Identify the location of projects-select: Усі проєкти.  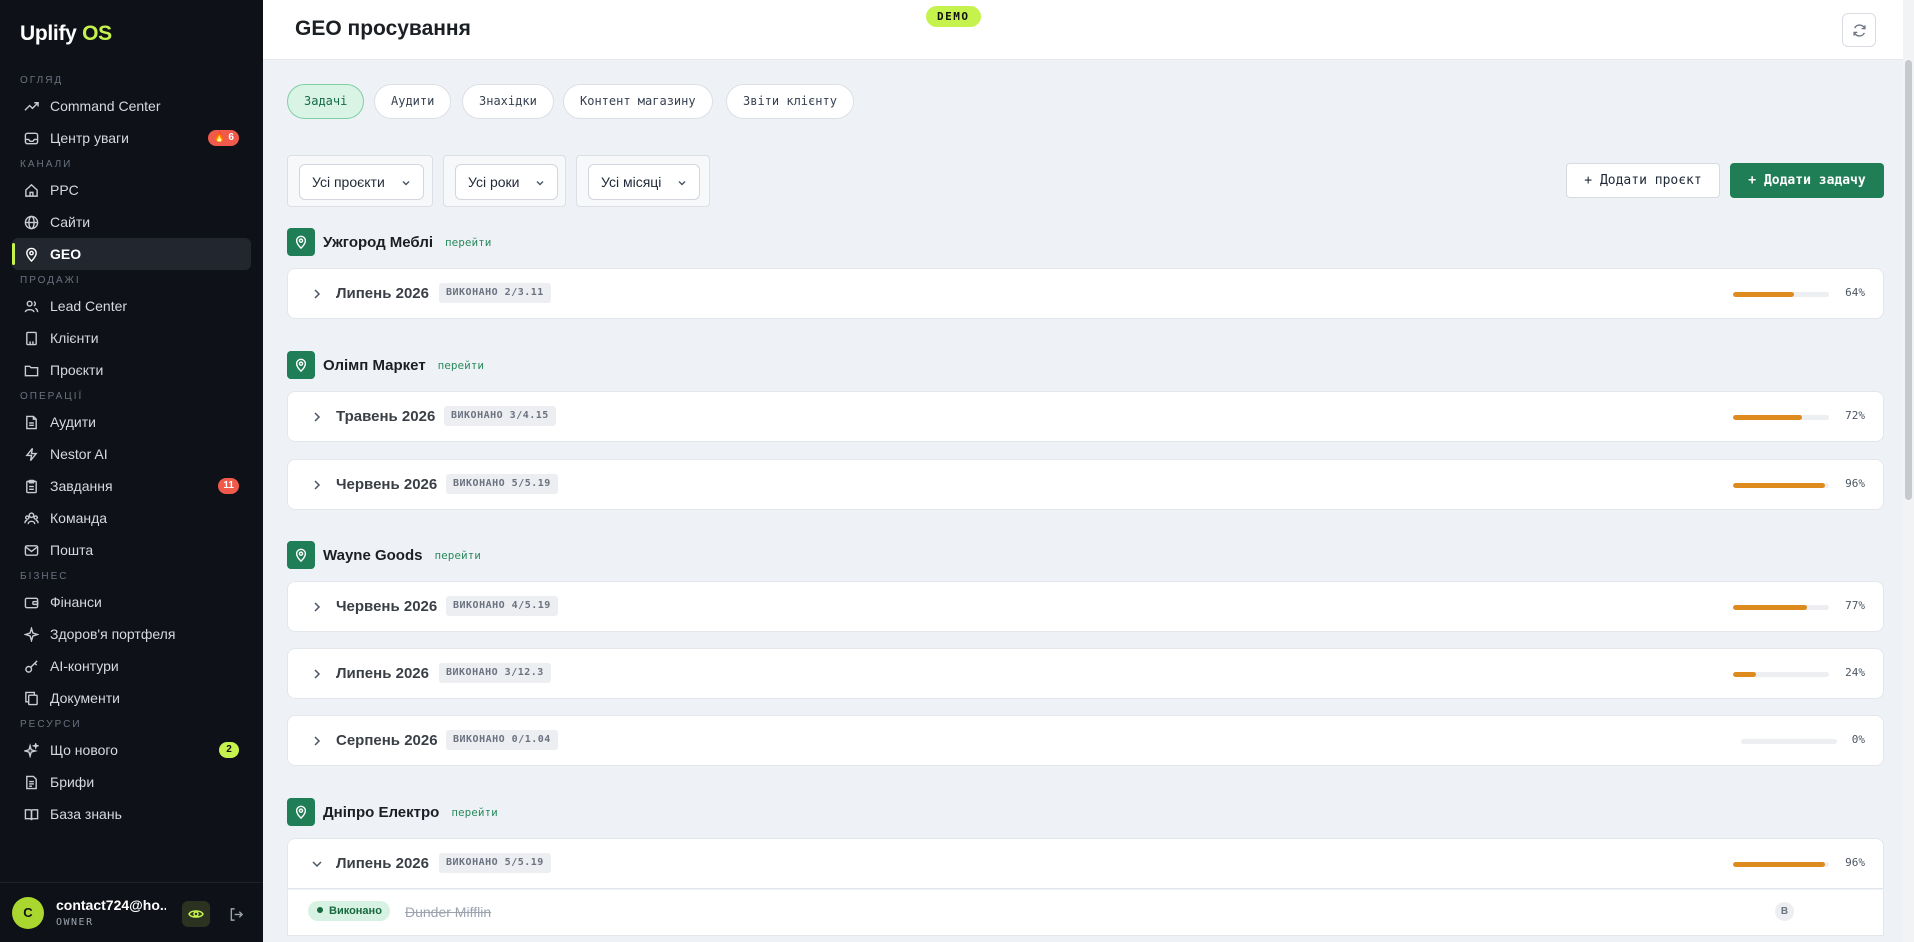
(361, 182).